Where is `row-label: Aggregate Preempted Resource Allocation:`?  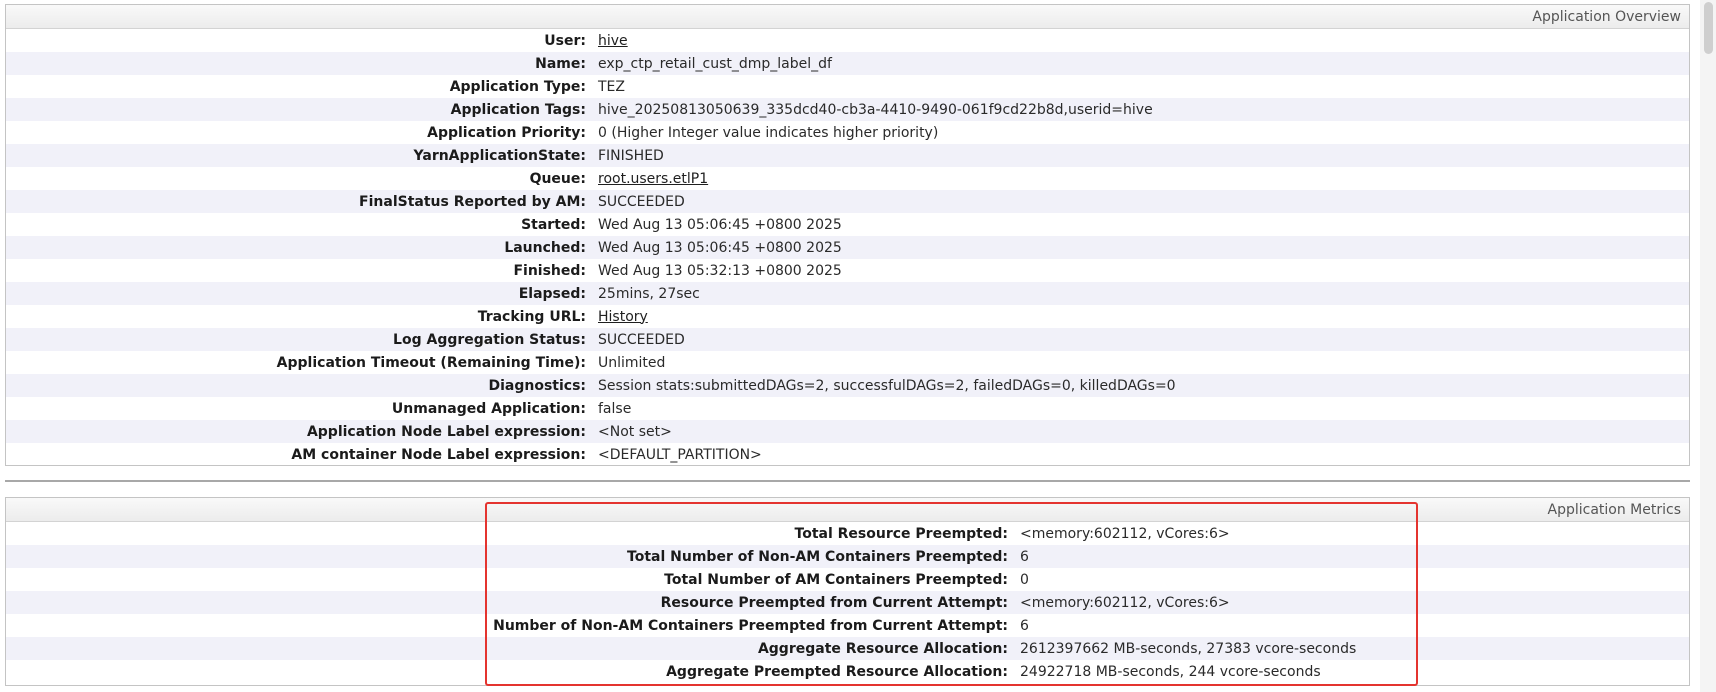
row-label: Aggregate Preempted Resource Allocation: is located at coordinates (837, 671).